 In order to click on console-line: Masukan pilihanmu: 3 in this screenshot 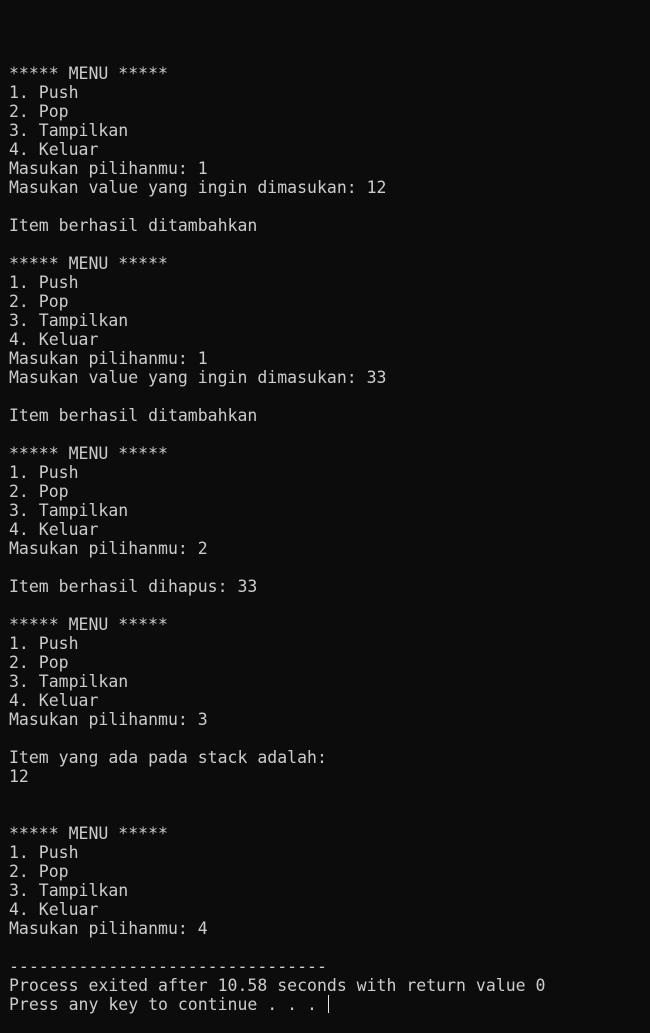, I will do `click(327, 719)`.